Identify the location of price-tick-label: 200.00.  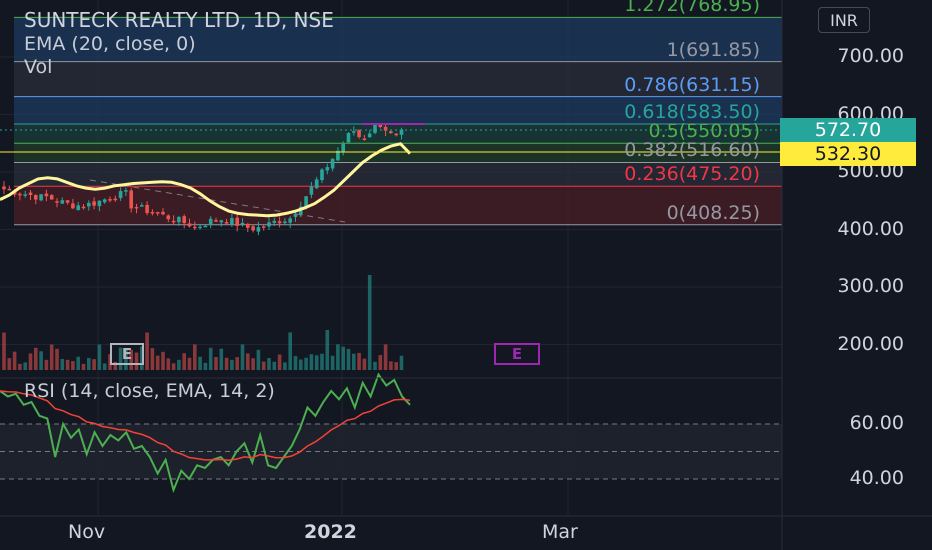
(870, 343).